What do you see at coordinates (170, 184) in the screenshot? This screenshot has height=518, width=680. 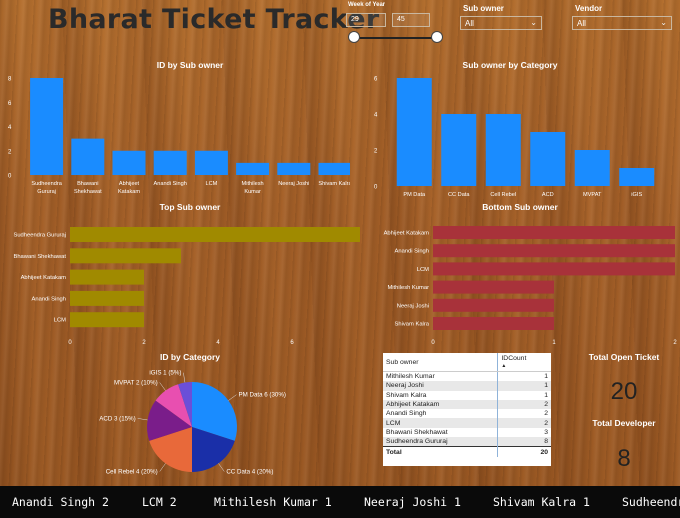 I see `x-tick-label: Anandi Singh` at bounding box center [170, 184].